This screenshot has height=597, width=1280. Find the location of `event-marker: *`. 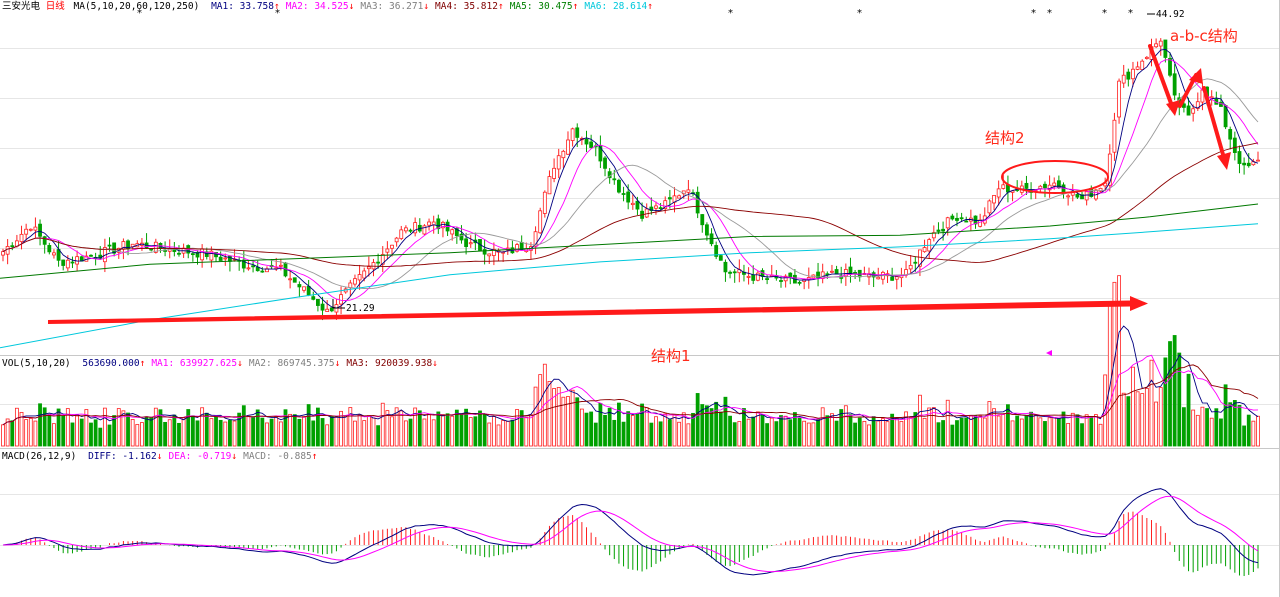

event-marker: * is located at coordinates (859, 13).